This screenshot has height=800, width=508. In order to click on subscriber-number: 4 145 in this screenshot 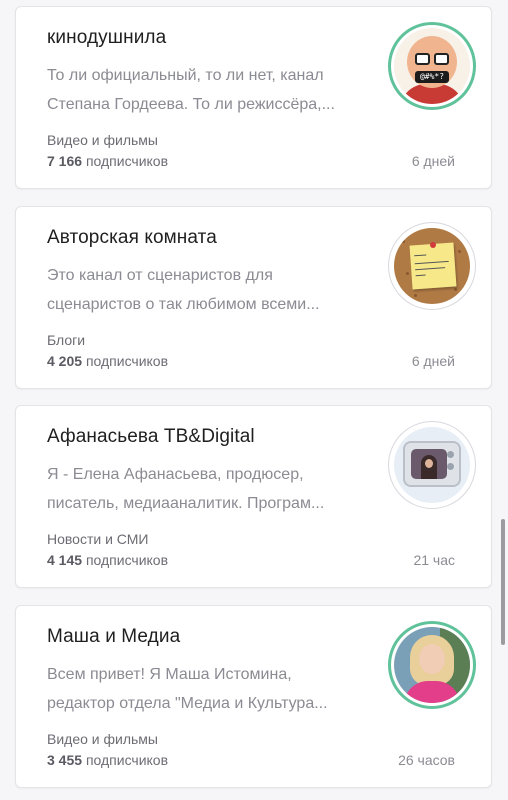, I will do `click(65, 560)`.